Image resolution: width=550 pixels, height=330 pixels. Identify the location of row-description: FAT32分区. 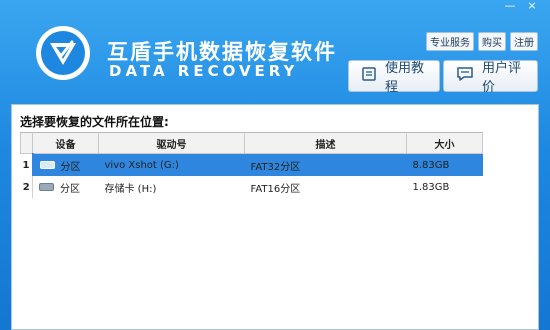
(325, 164).